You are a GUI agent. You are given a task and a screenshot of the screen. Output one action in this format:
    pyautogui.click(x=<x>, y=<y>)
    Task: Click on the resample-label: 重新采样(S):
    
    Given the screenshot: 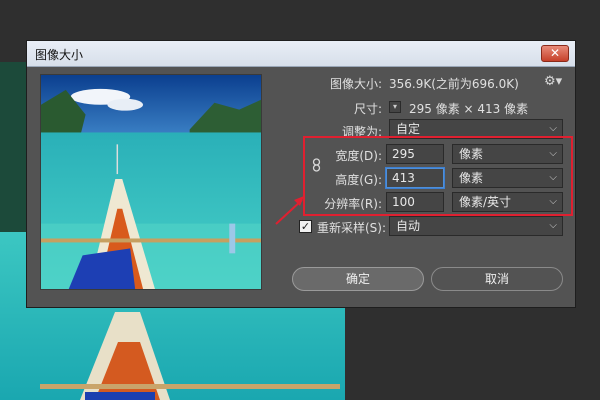 What is the action you would take?
    pyautogui.click(x=352, y=228)
    